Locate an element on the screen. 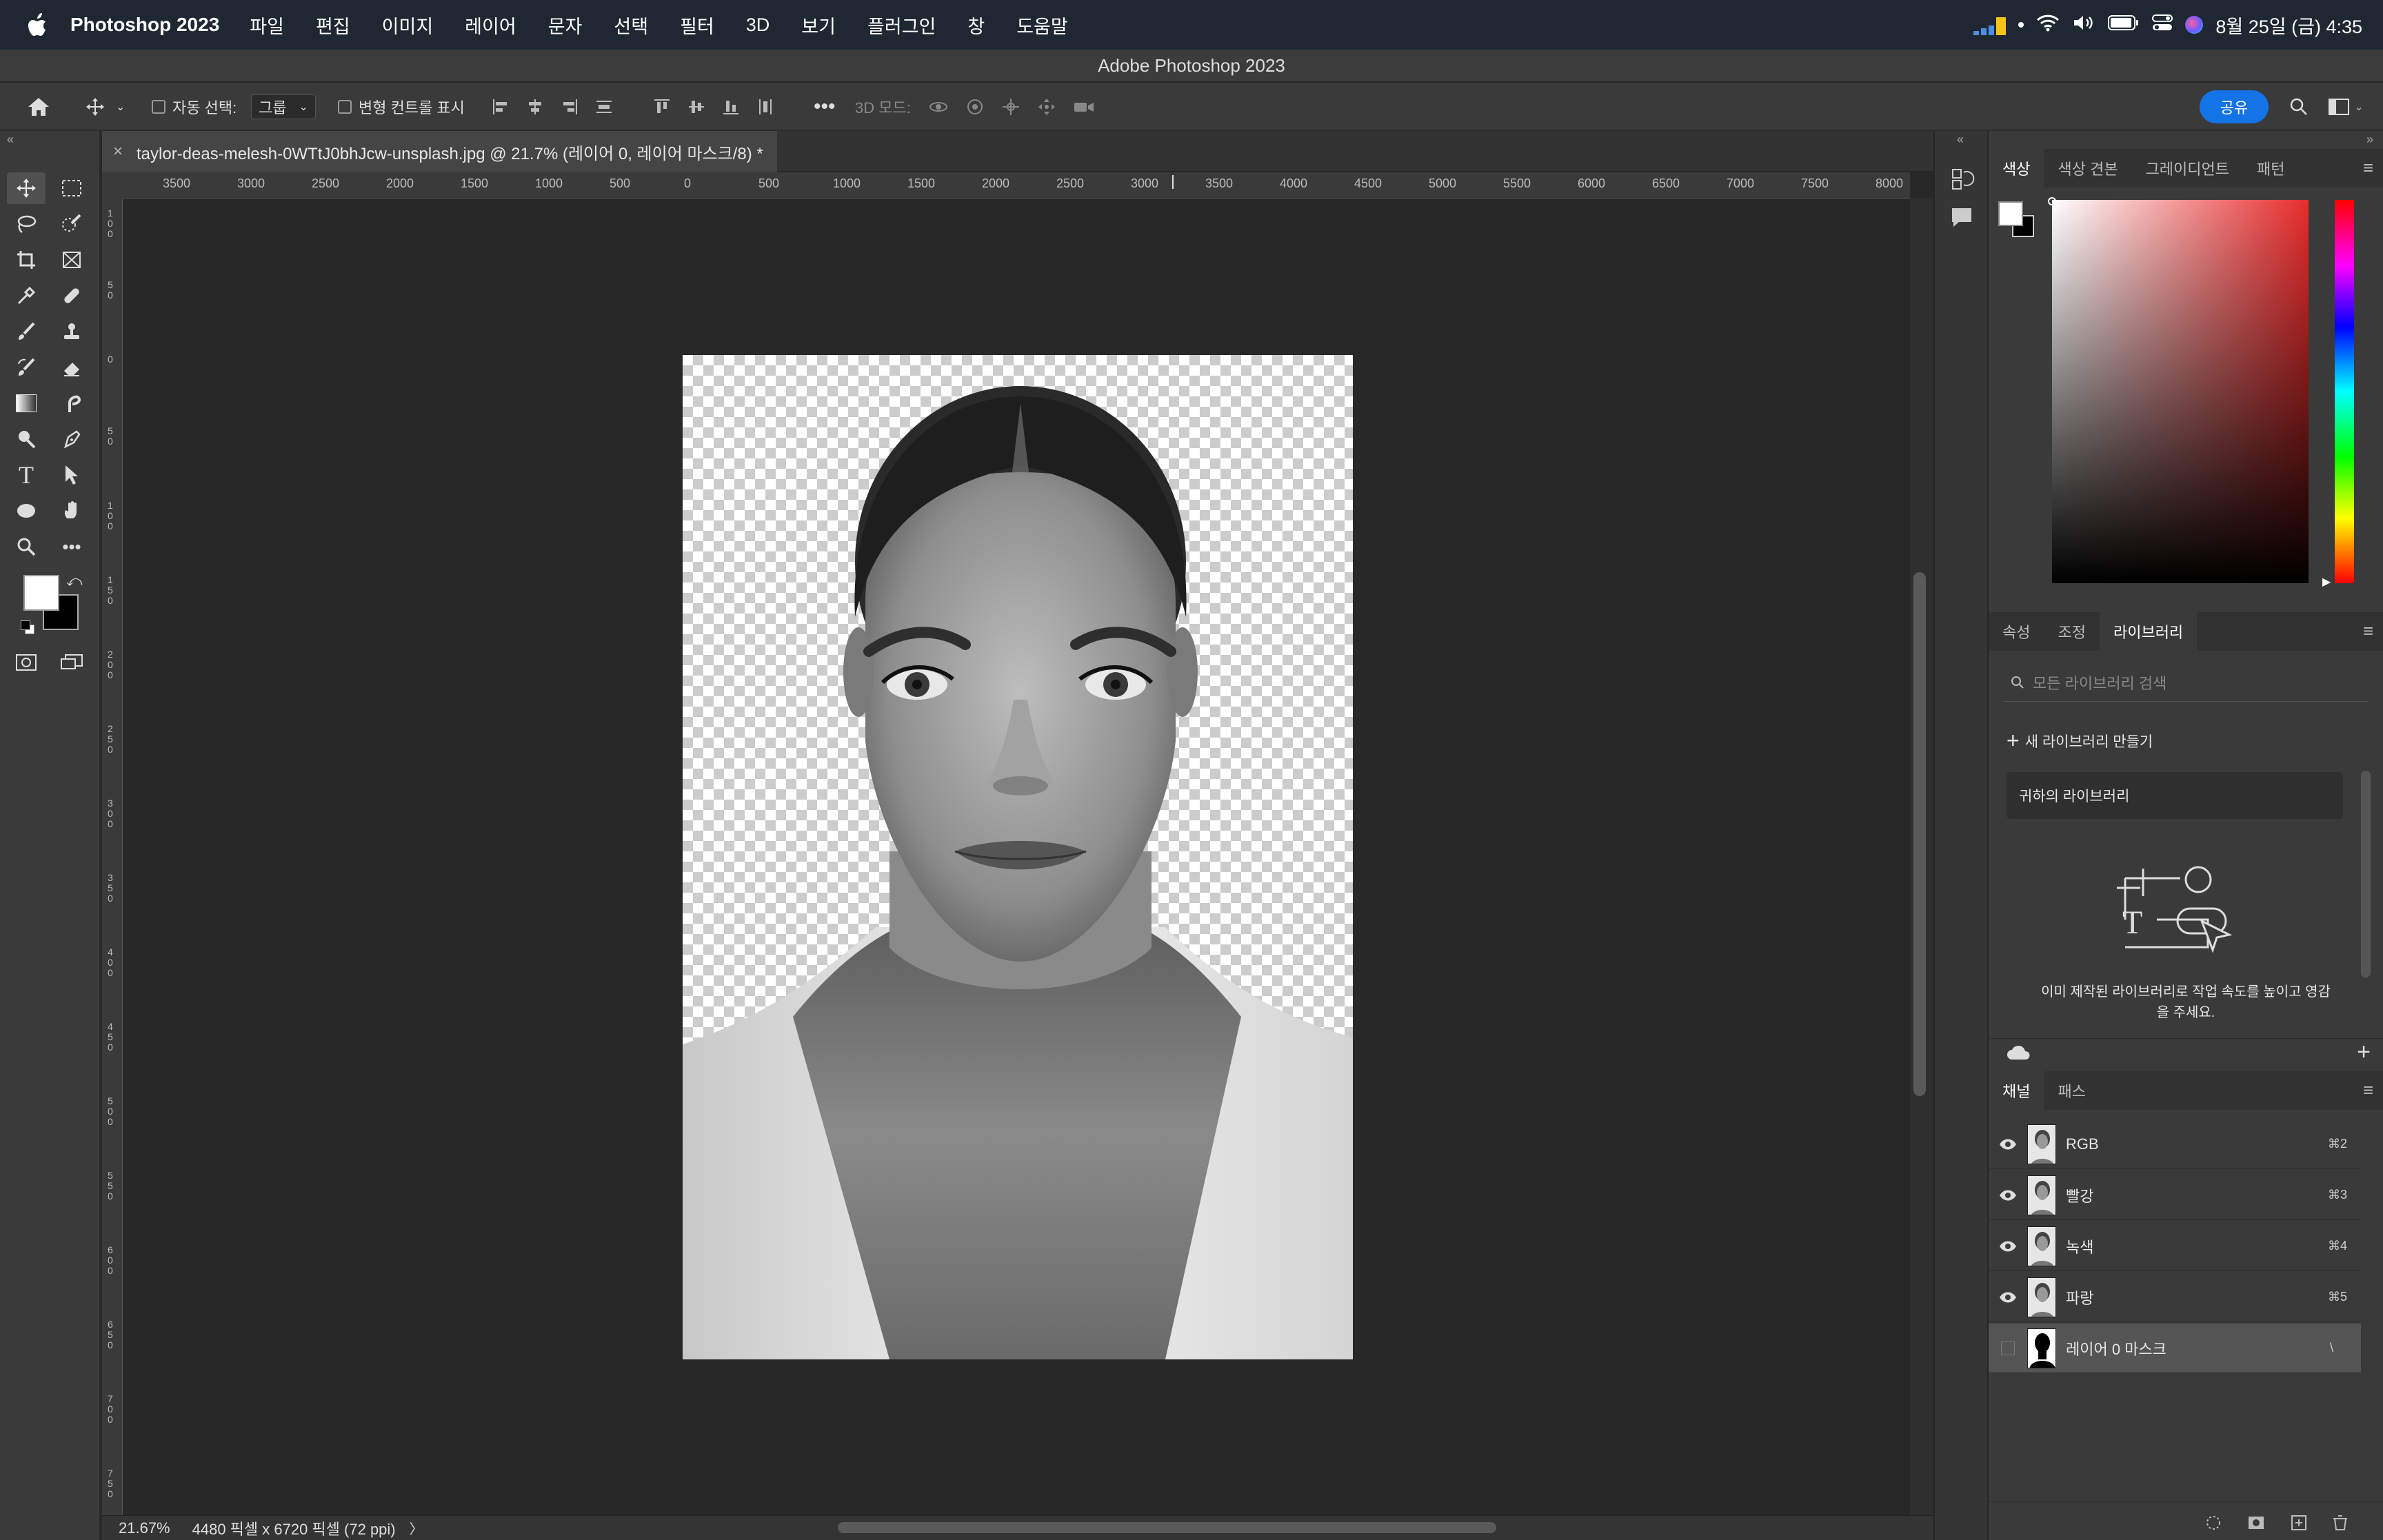 The width and height of the screenshot is (2383, 1540). tool-preset-chevron-icon: ⌄ is located at coordinates (120, 107).